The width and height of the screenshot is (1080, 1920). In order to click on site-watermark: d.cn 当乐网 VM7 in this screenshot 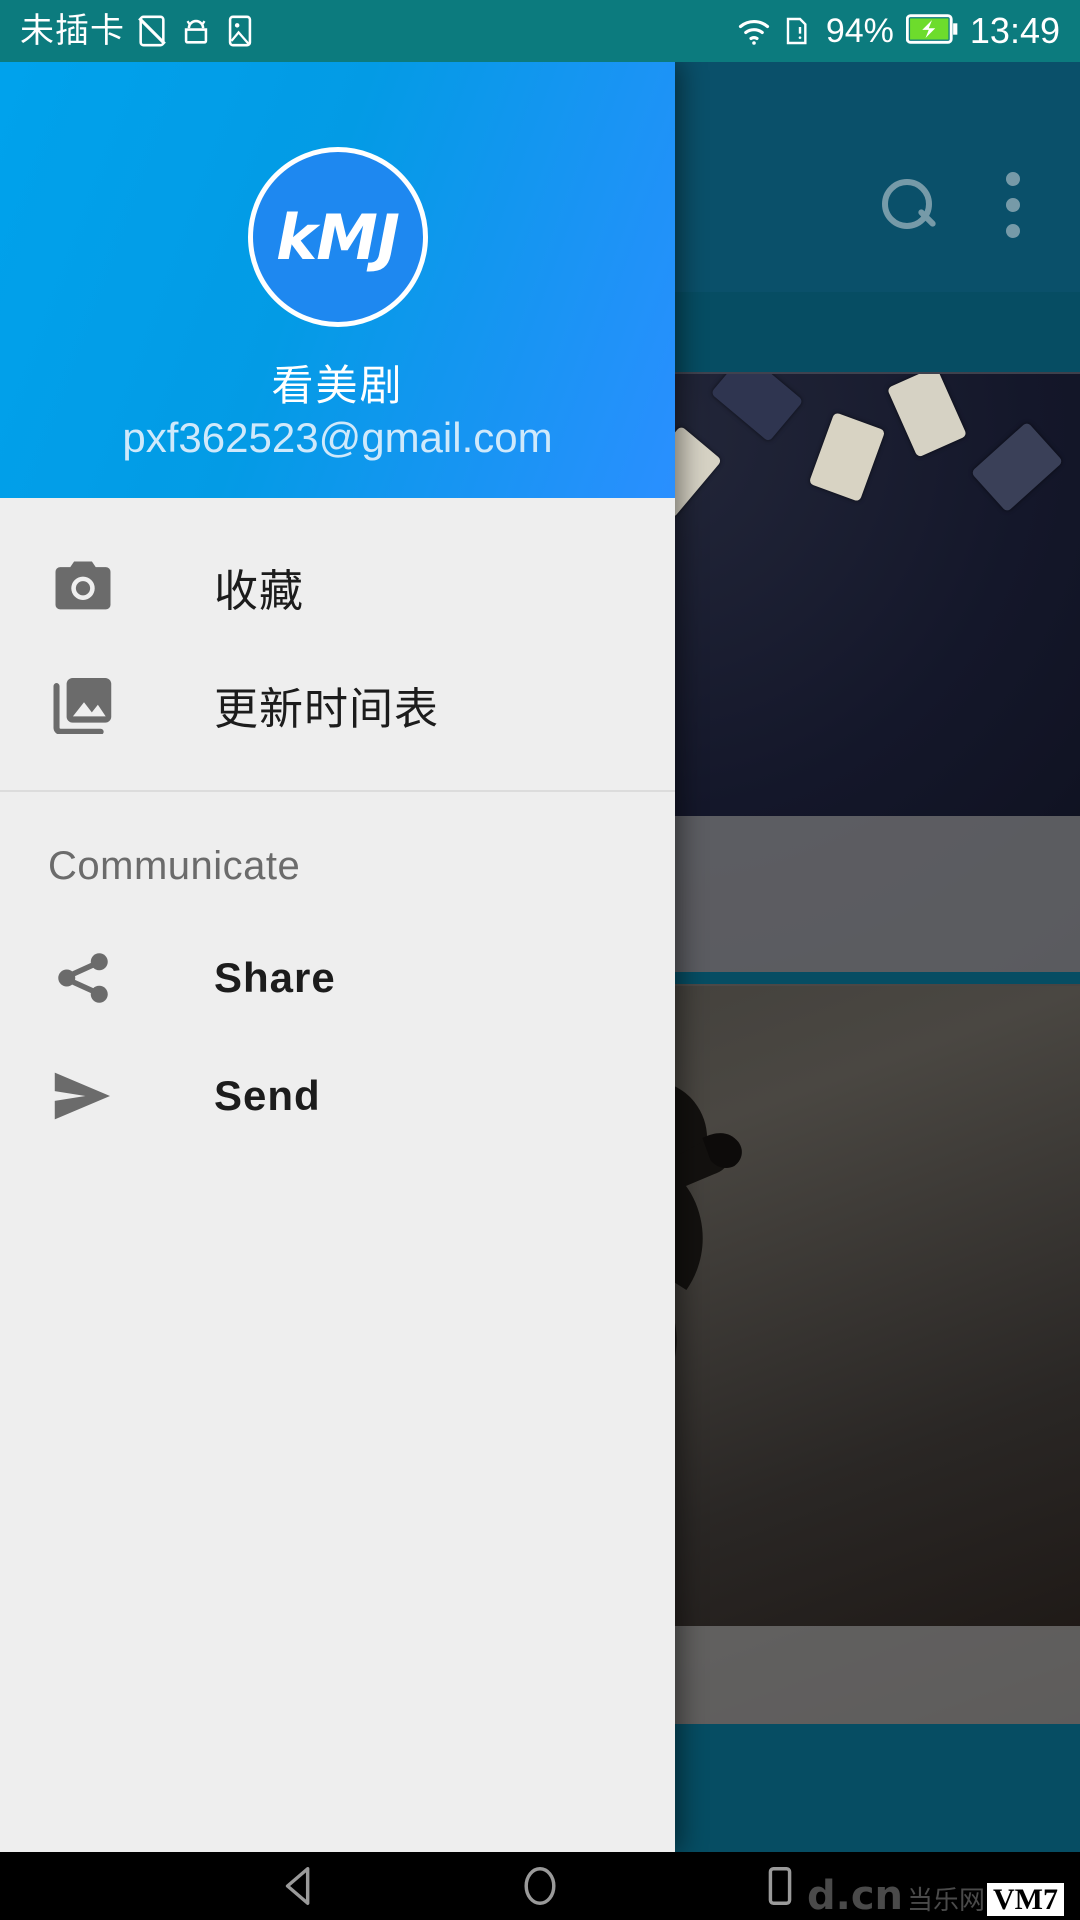, I will do `click(935, 1896)`.